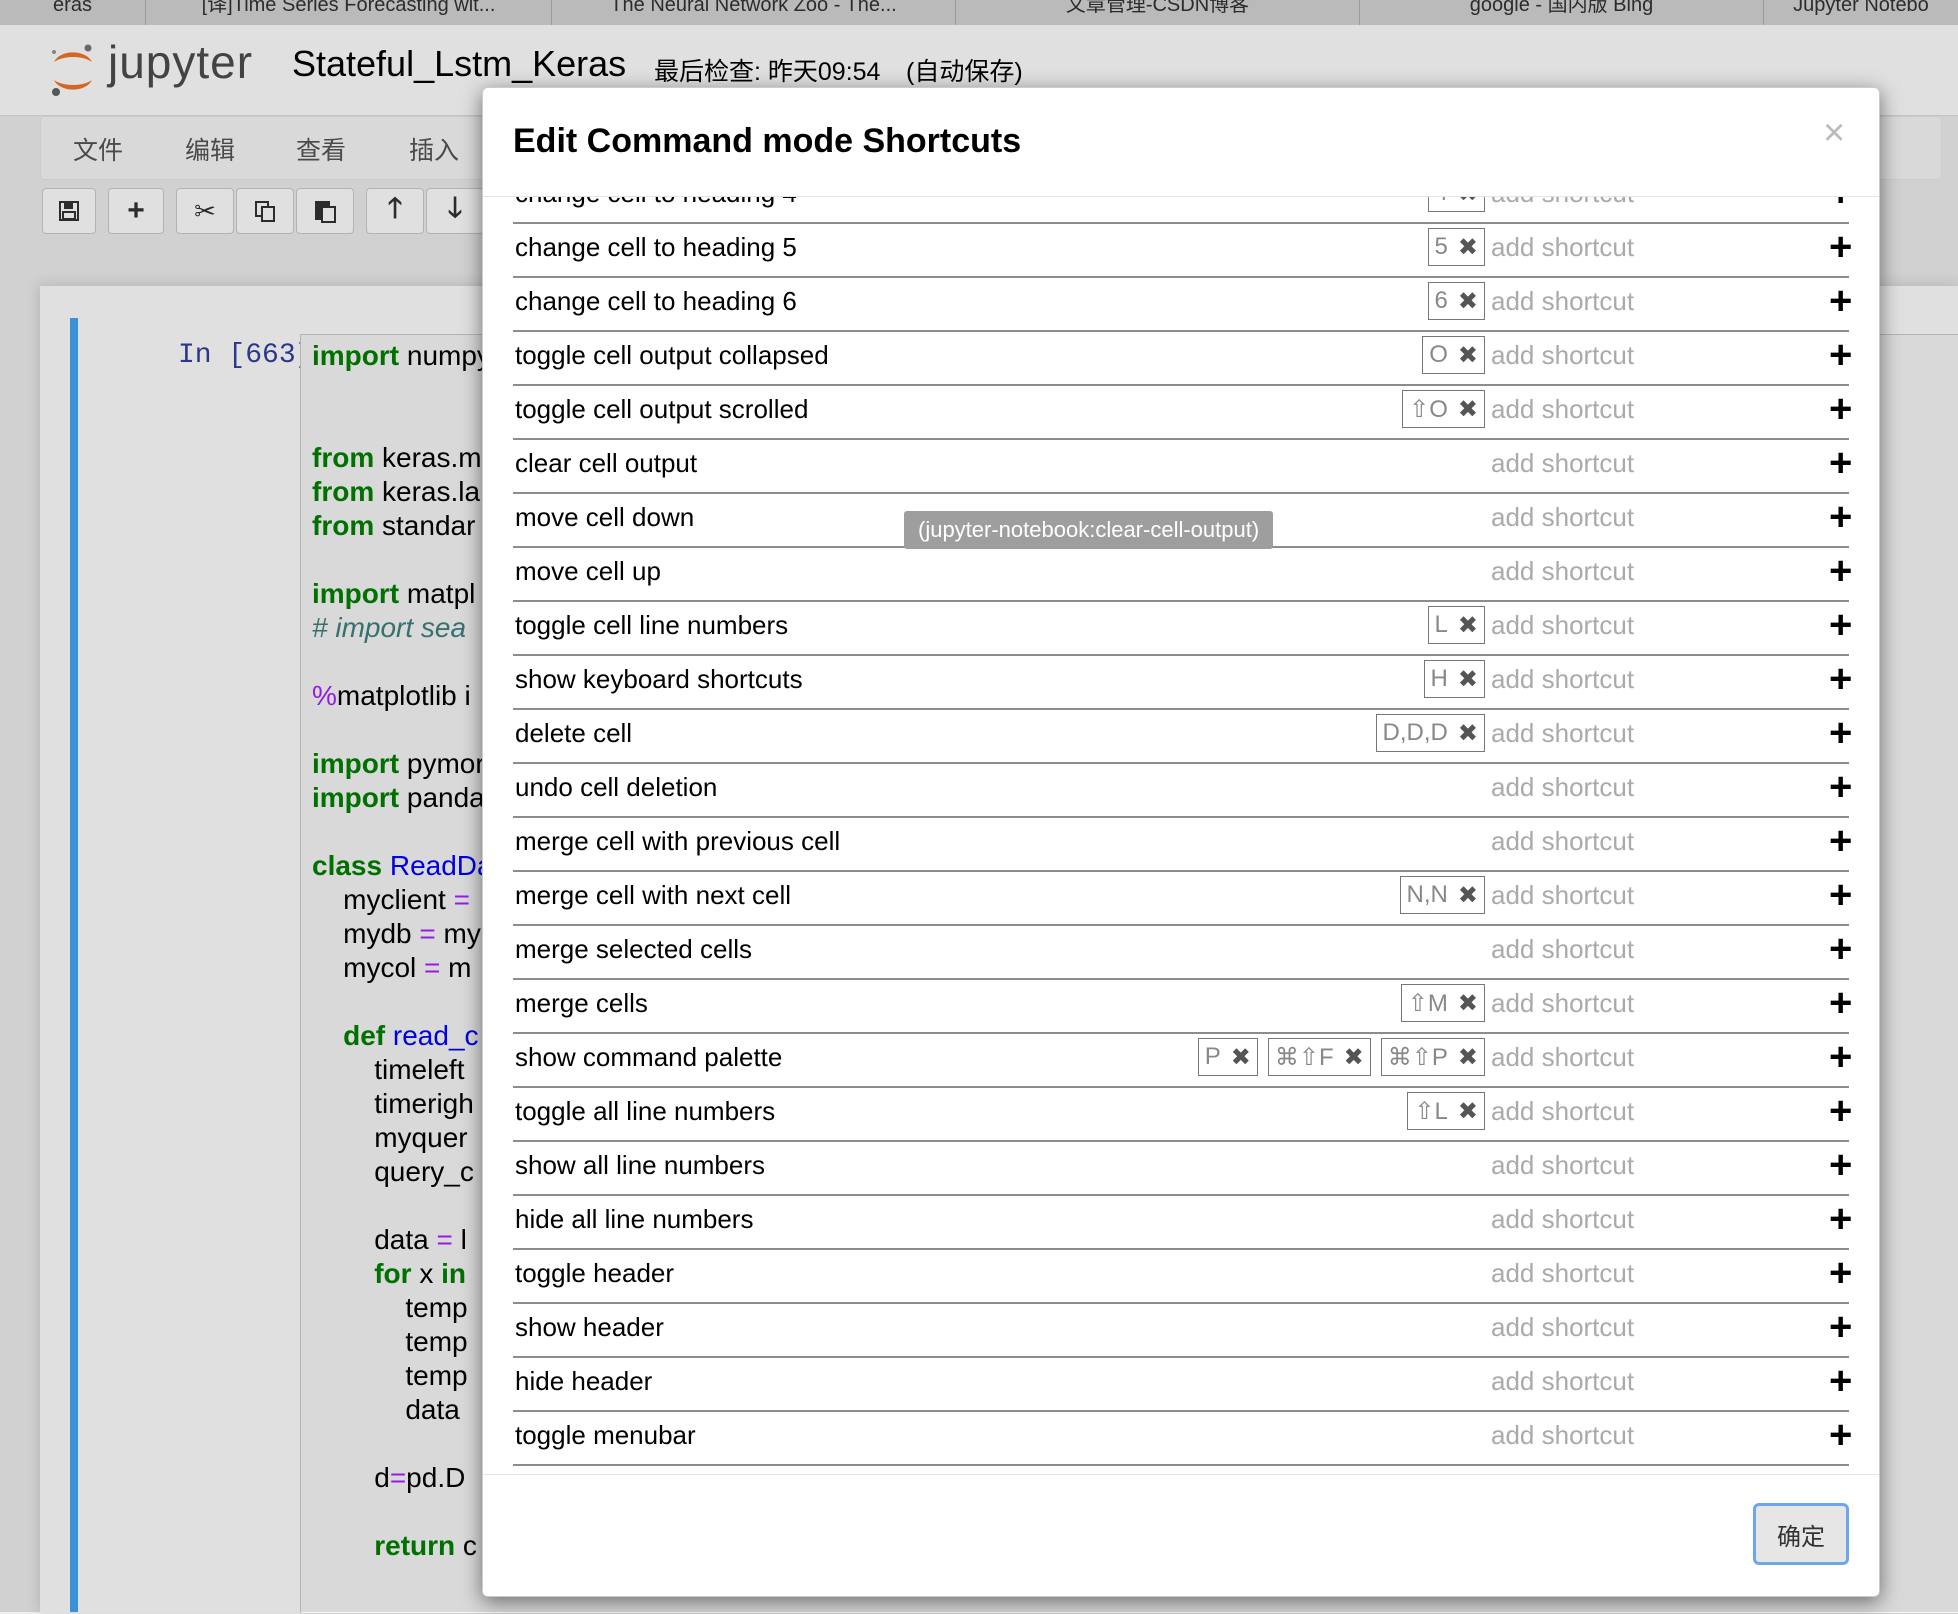 Image resolution: width=1958 pixels, height=1614 pixels. What do you see at coordinates (1431, 1111) in the screenshot?
I see `shortcut-key-label: ⇧L` at bounding box center [1431, 1111].